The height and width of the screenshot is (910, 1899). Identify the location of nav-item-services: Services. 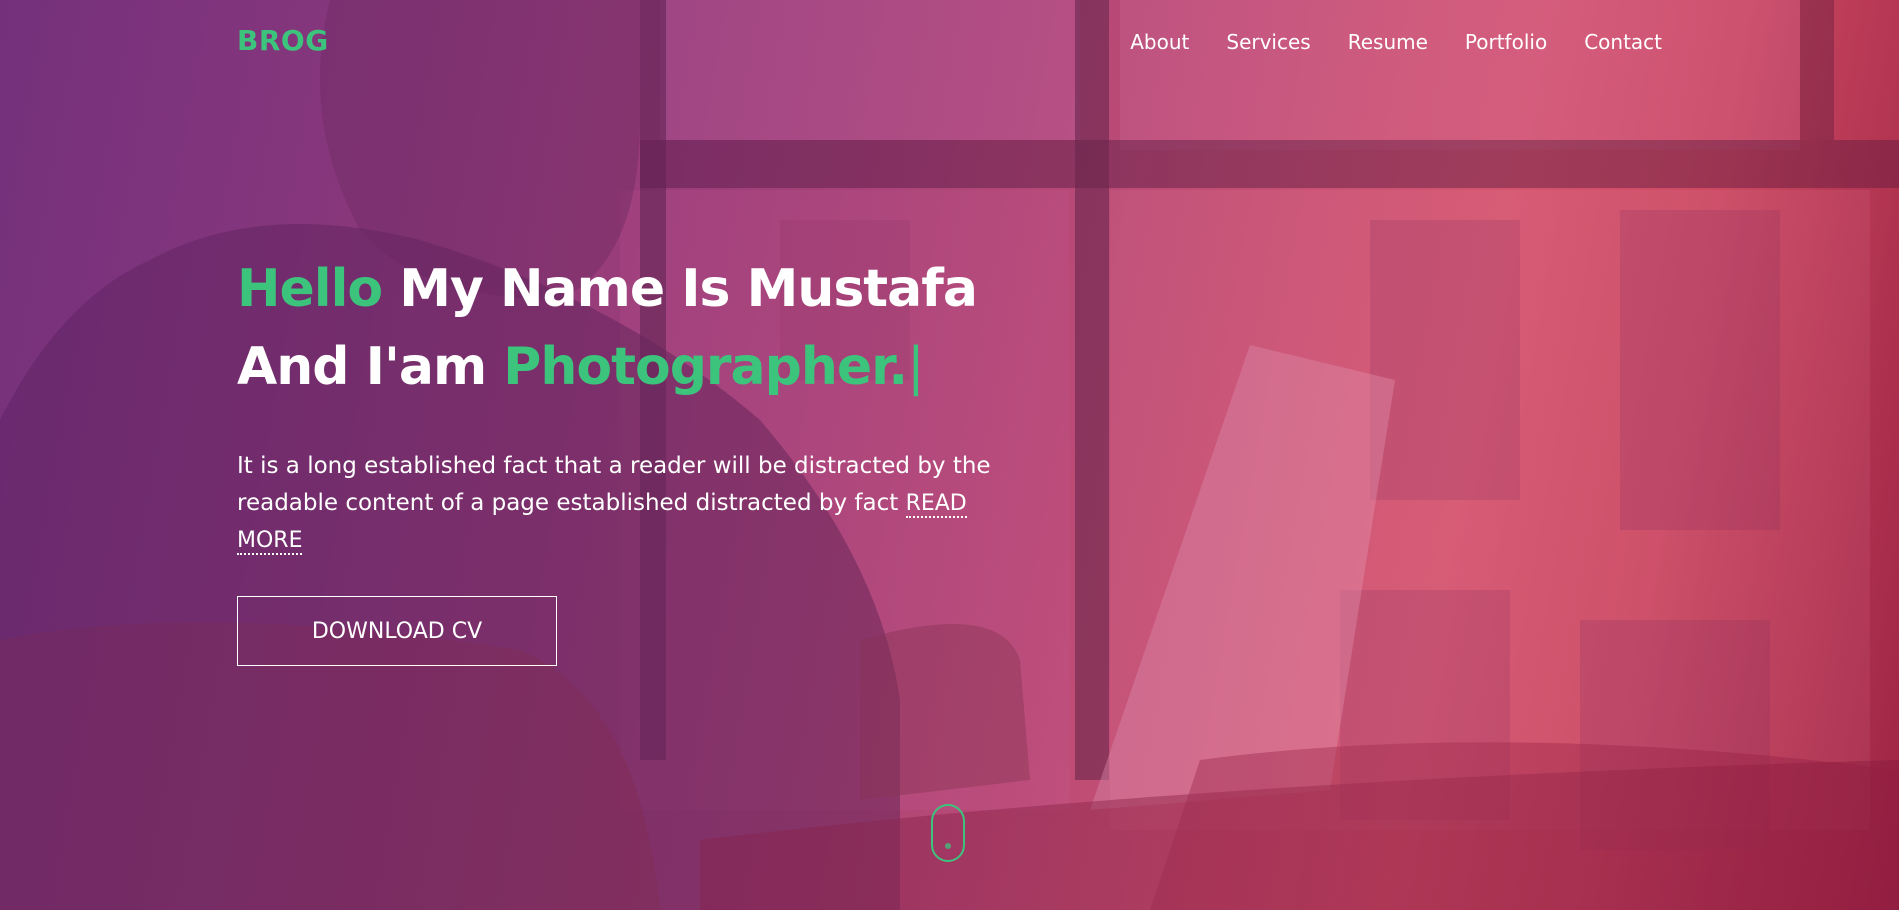
(1268, 42).